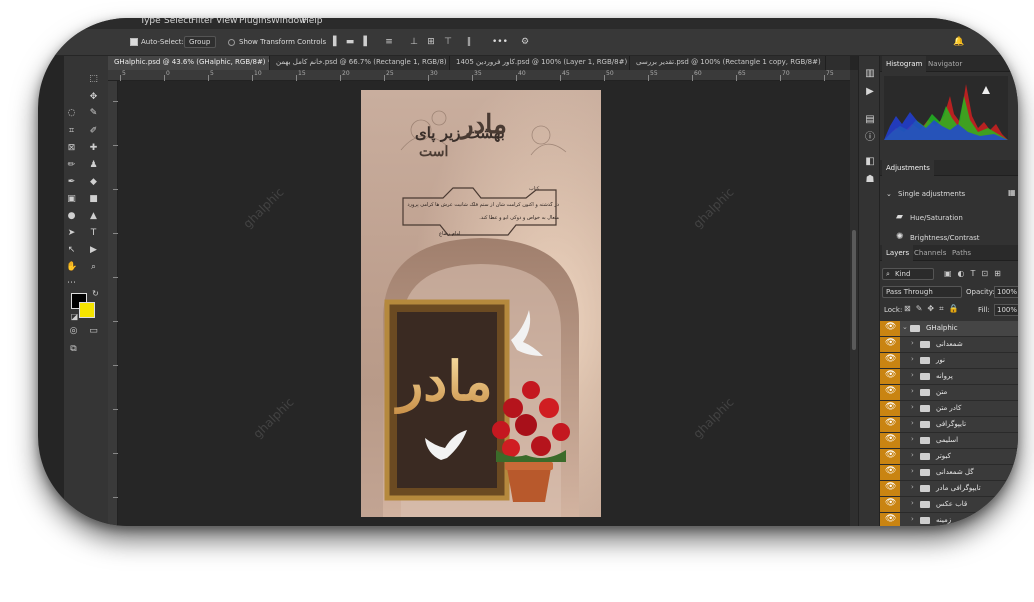 The image size is (1034, 602). Describe the element at coordinates (922, 292) in the screenshot. I see `blend-mode-dropdown: Pass Through` at that location.